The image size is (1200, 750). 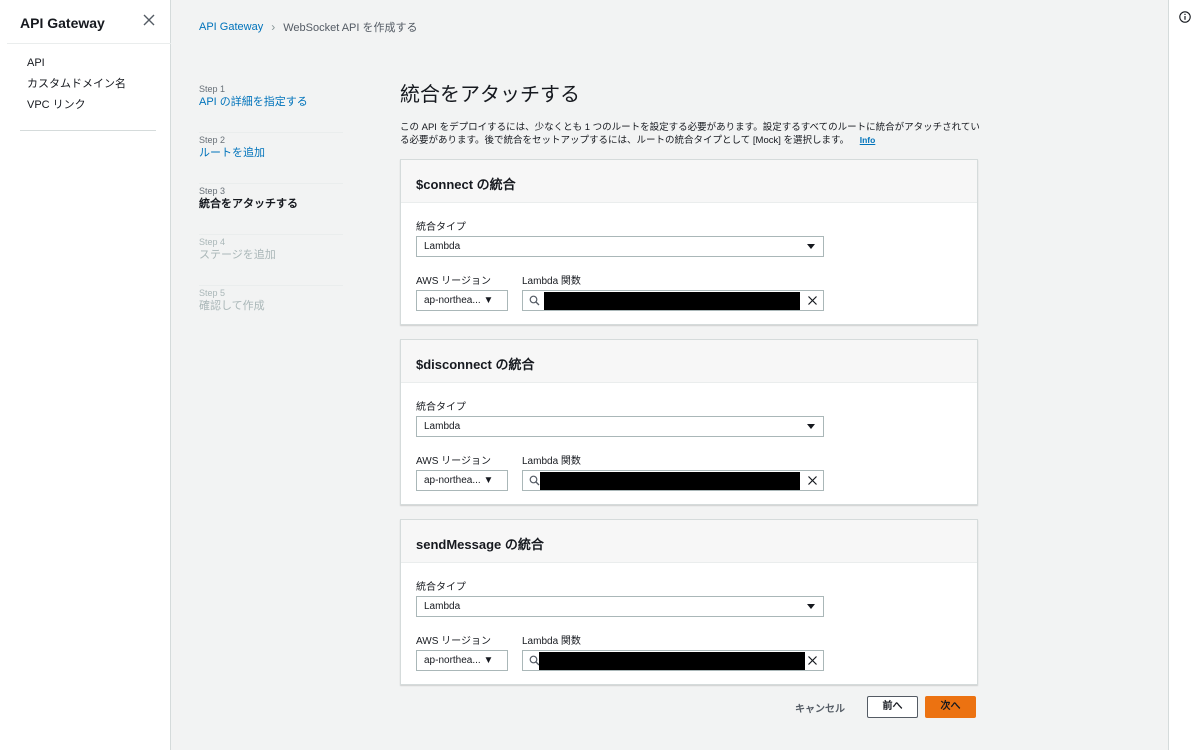 What do you see at coordinates (1184, 375) in the screenshot?
I see `help-panel-rail` at bounding box center [1184, 375].